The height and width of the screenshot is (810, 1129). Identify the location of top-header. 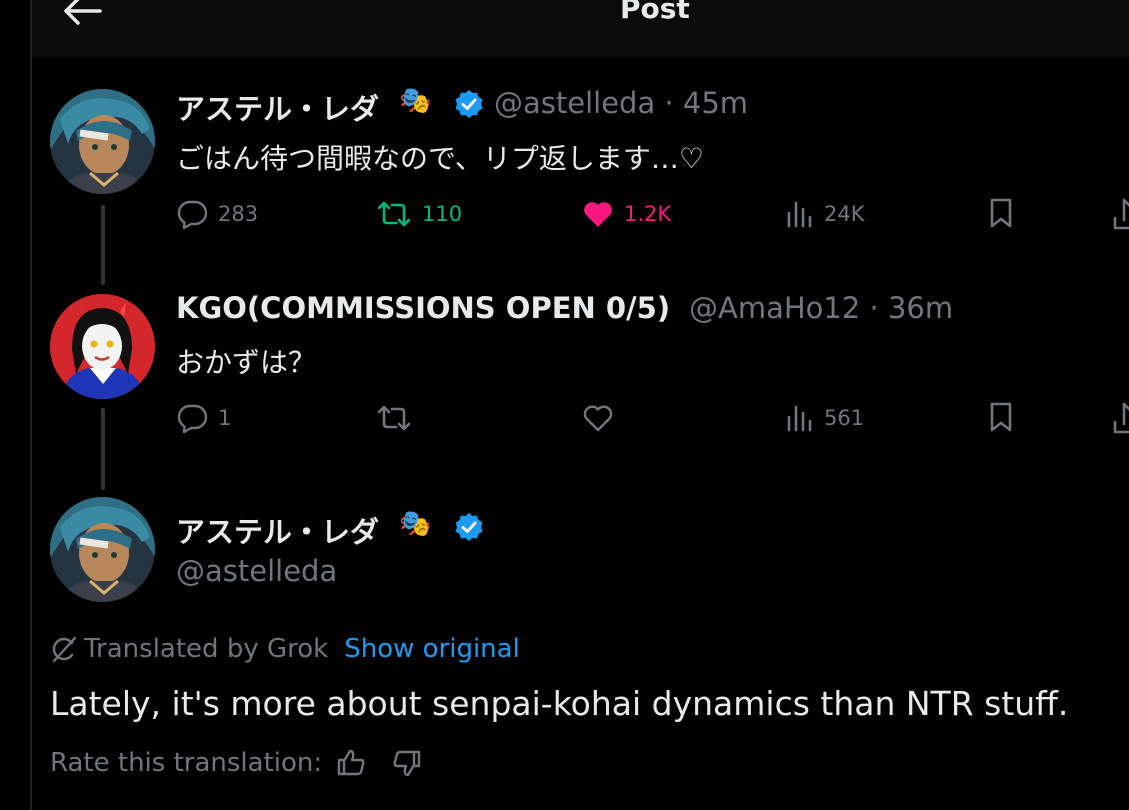
(580, 28).